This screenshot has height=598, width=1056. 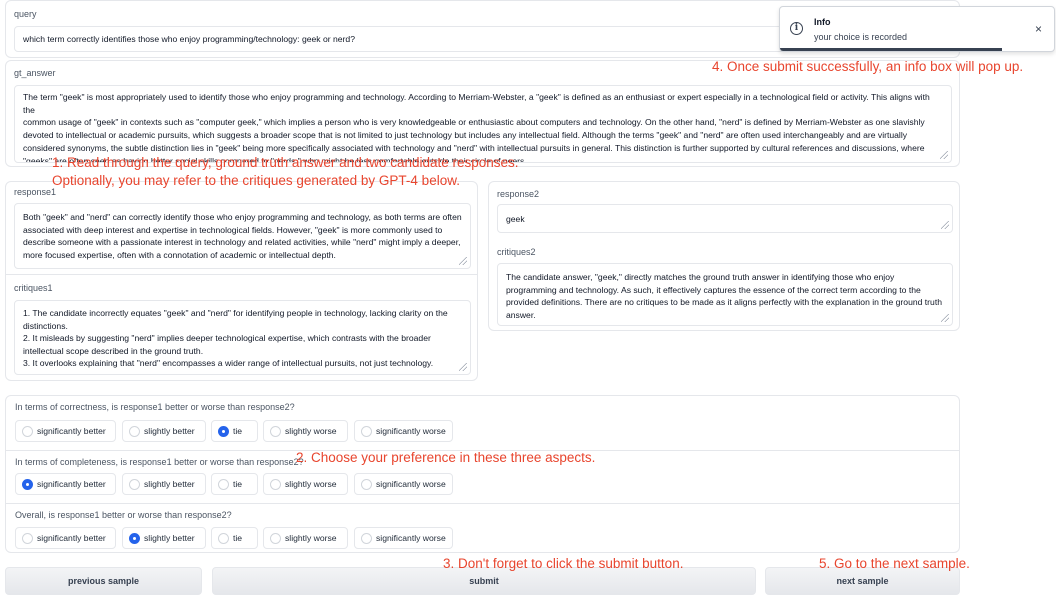 I want to click on response2-value: geek, so click(x=515, y=219).